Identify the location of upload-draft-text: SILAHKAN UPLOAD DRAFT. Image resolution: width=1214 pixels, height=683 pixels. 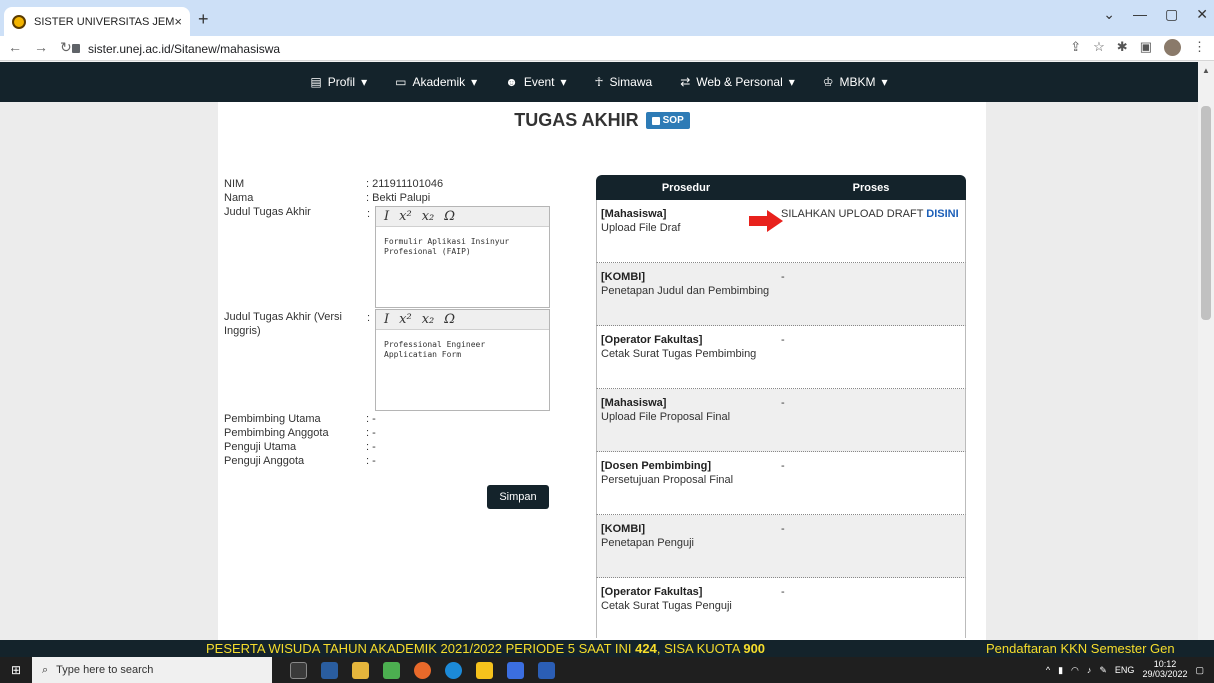
(854, 214).